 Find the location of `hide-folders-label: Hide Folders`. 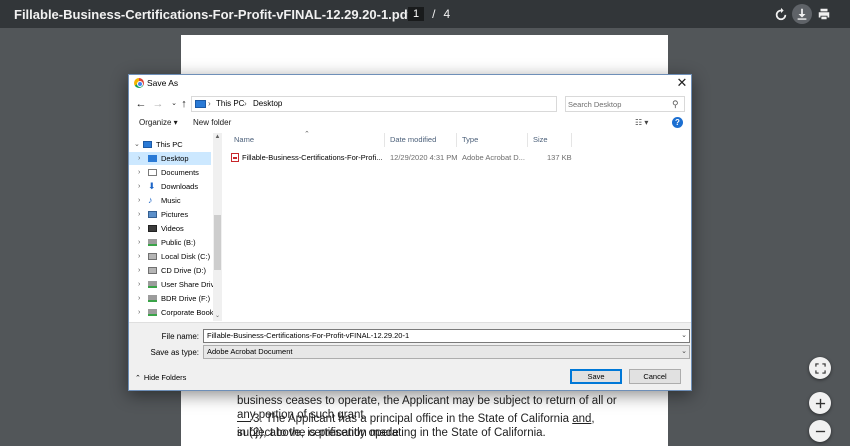

hide-folders-label: Hide Folders is located at coordinates (165, 377).